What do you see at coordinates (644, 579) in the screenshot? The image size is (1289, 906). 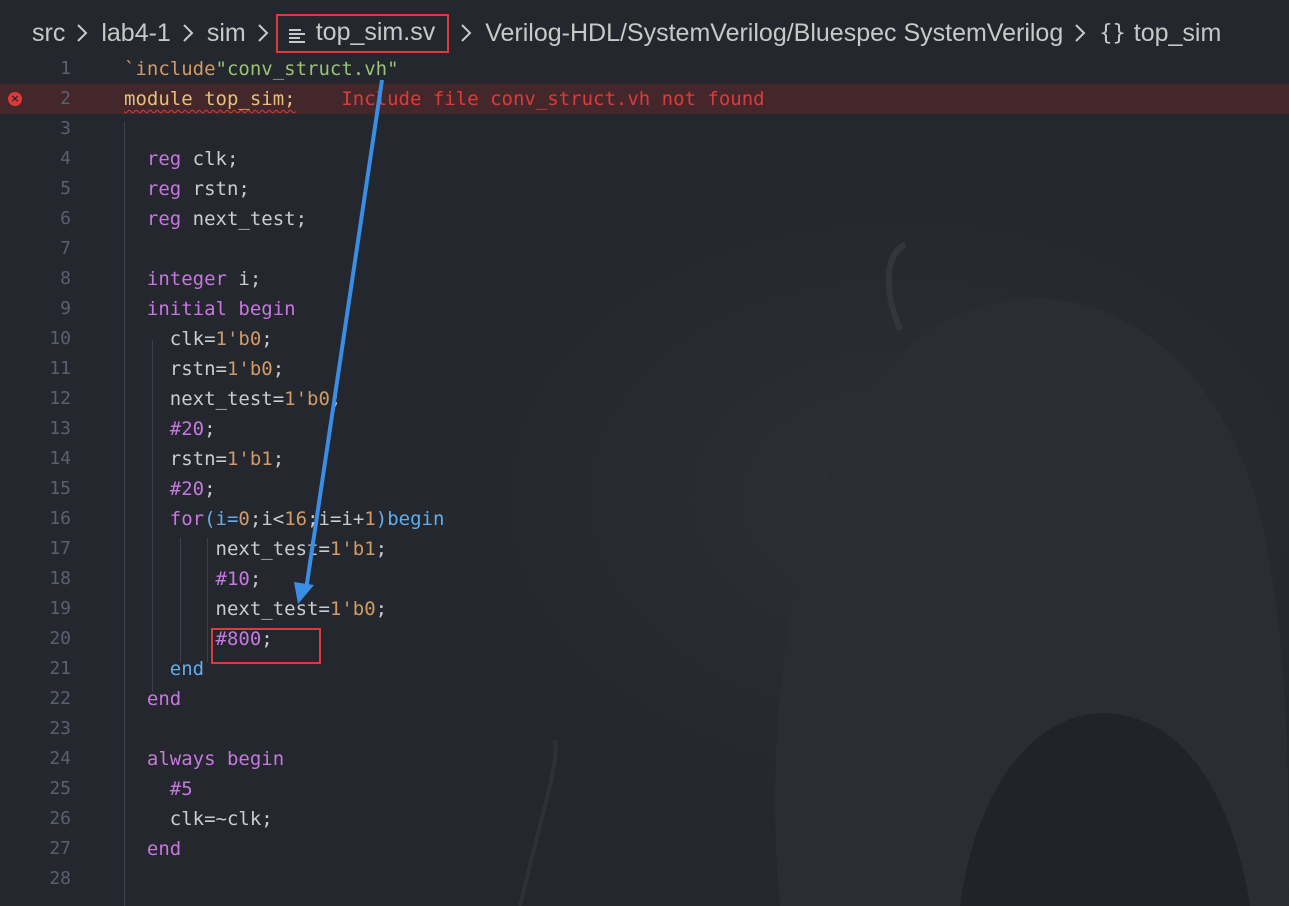 I see `code-line: 18 #10;` at bounding box center [644, 579].